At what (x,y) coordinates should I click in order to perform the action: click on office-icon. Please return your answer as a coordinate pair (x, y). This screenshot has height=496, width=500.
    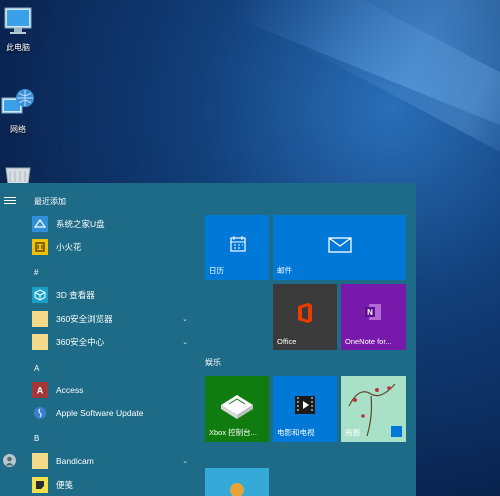
    Looking at the image, I should click on (305, 313).